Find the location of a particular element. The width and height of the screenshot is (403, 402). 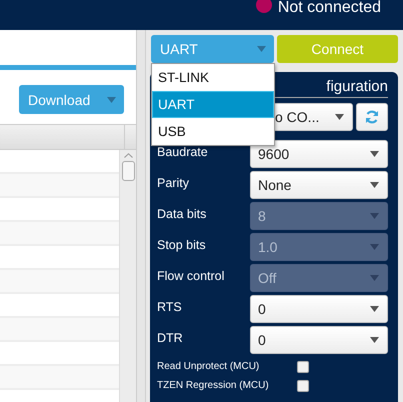

field-label: Flow control is located at coordinates (190, 276).